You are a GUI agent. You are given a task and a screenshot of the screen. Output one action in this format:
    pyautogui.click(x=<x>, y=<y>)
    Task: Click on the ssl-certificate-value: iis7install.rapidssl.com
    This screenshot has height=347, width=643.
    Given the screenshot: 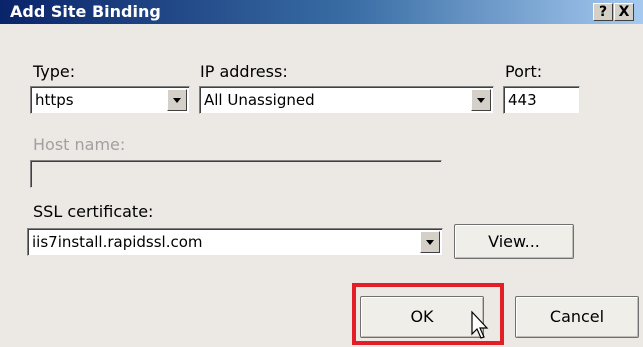 What is the action you would take?
    pyautogui.click(x=117, y=242)
    